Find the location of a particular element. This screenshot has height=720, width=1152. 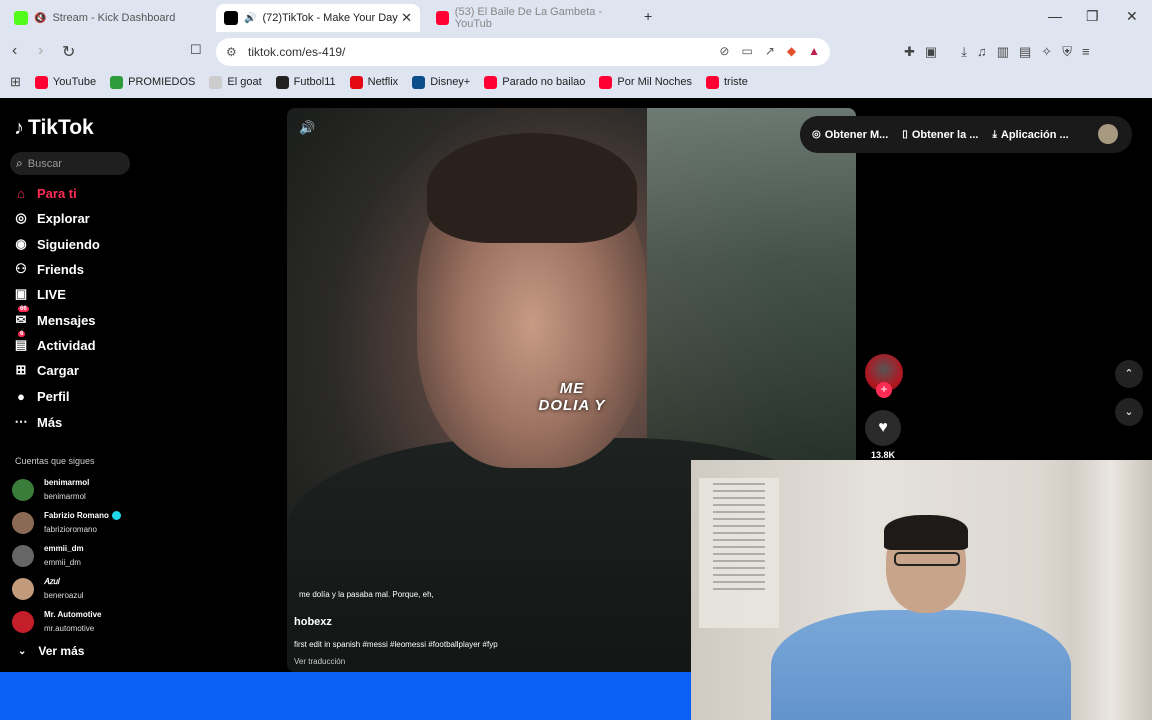

video-hair is located at coordinates (532, 188).